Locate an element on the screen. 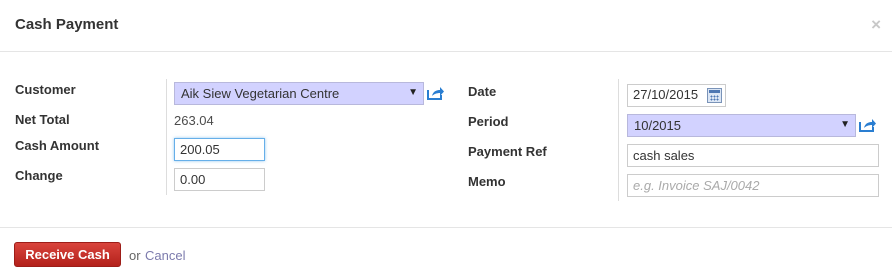  date-input: 27/10/2015 is located at coordinates (676, 95).